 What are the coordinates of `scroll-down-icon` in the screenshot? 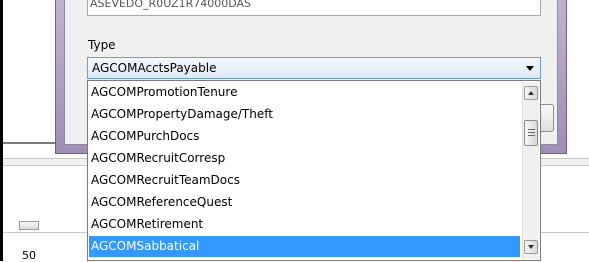 It's located at (531, 247).